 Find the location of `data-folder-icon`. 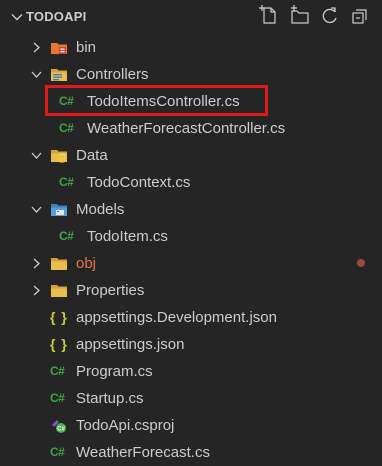

data-folder-icon is located at coordinates (59, 156).